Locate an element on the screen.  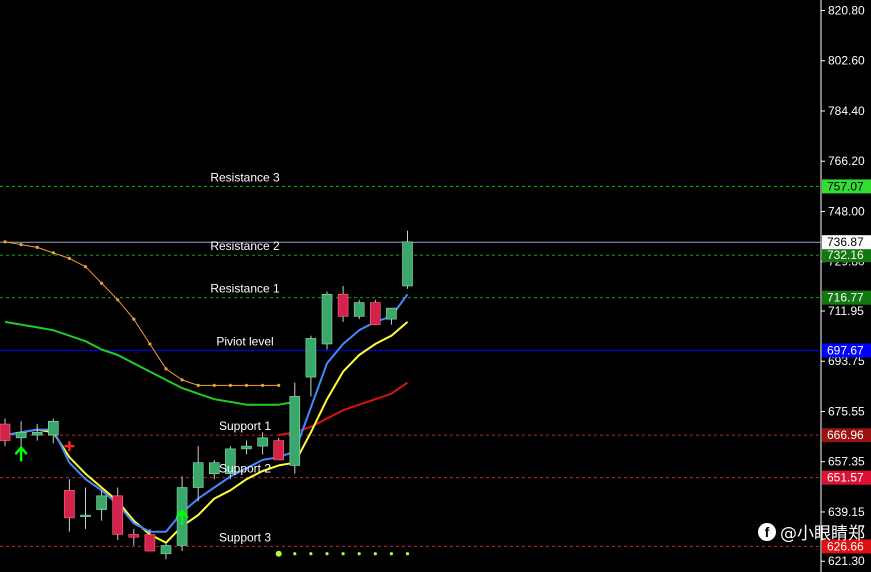
level-label: Piviot level is located at coordinates (244, 341).